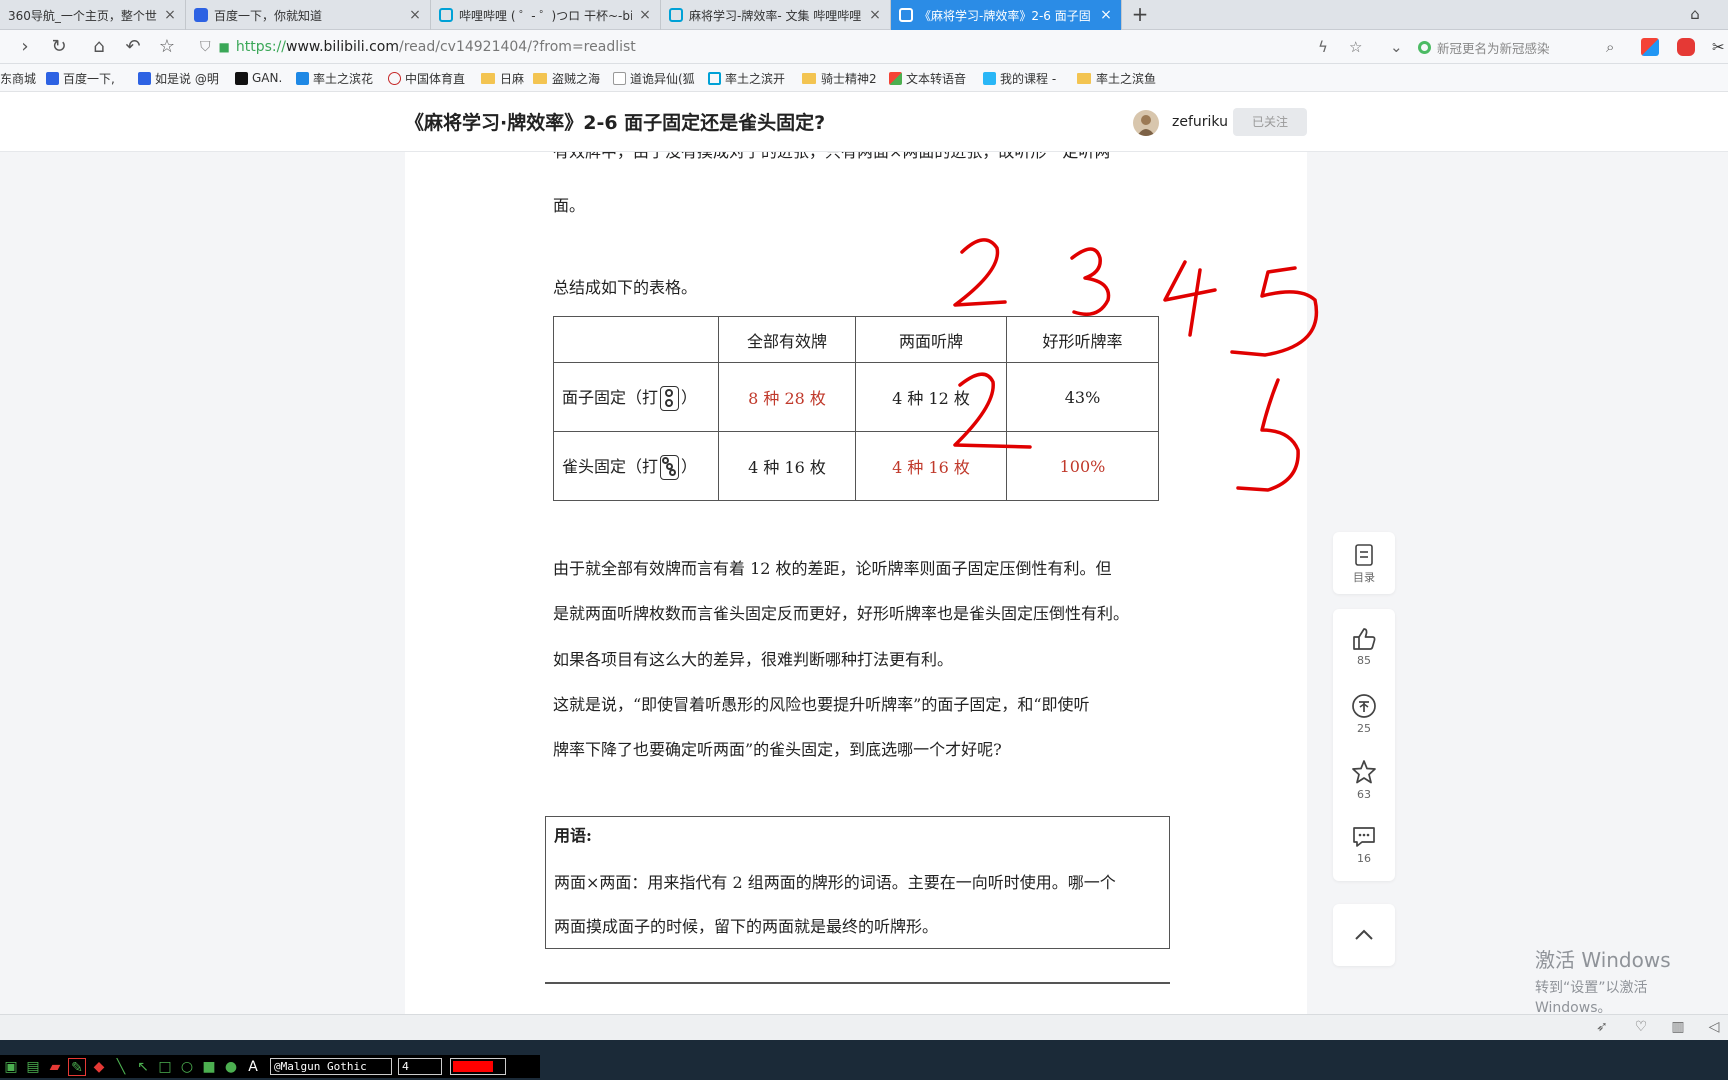 Image resolution: width=1728 pixels, height=1080 pixels. Describe the element at coordinates (121, 1067) in the screenshot. I see `line-icon: ╲` at that location.